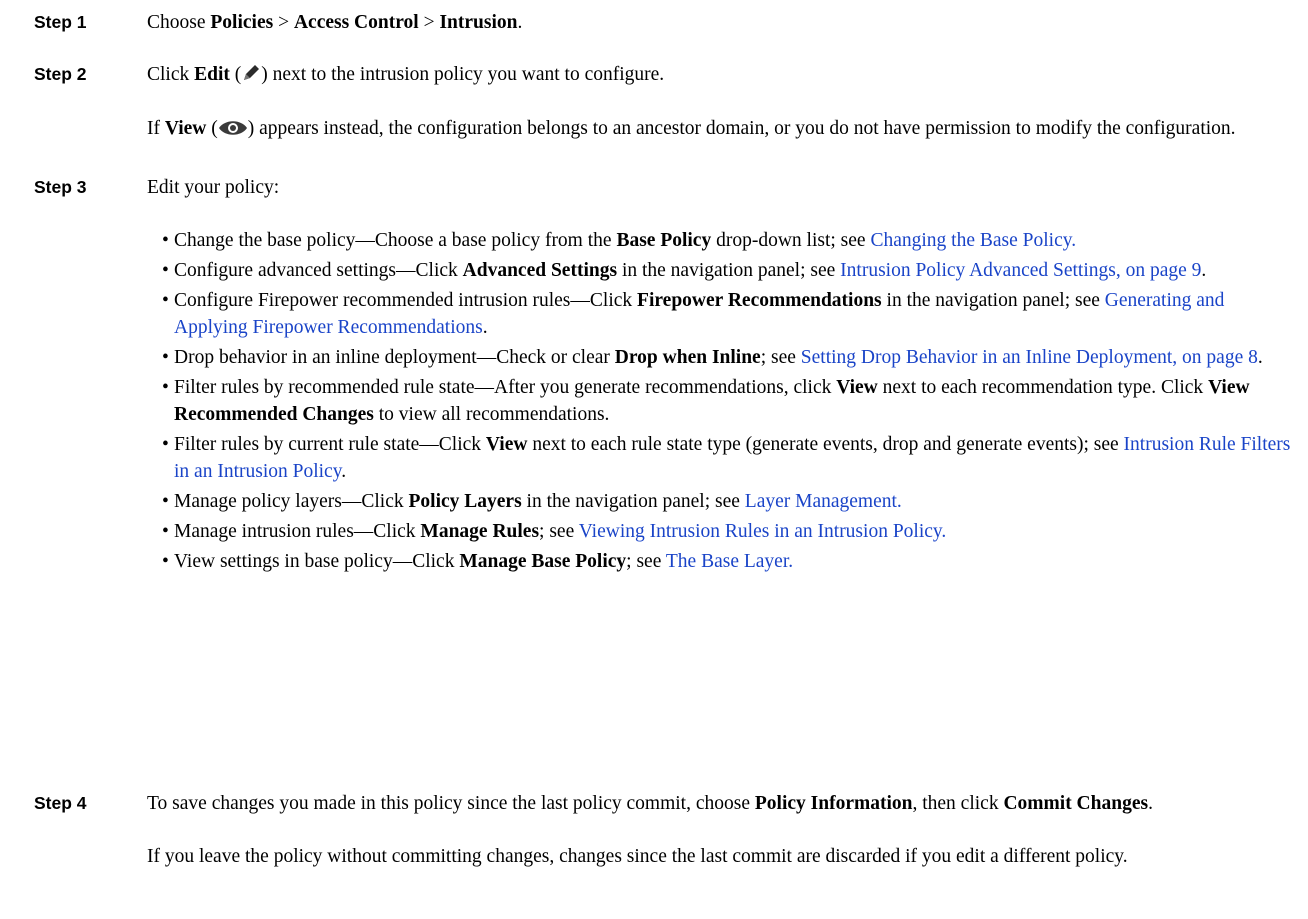  I want to click on step-4-label: Step 4, so click(60, 803).